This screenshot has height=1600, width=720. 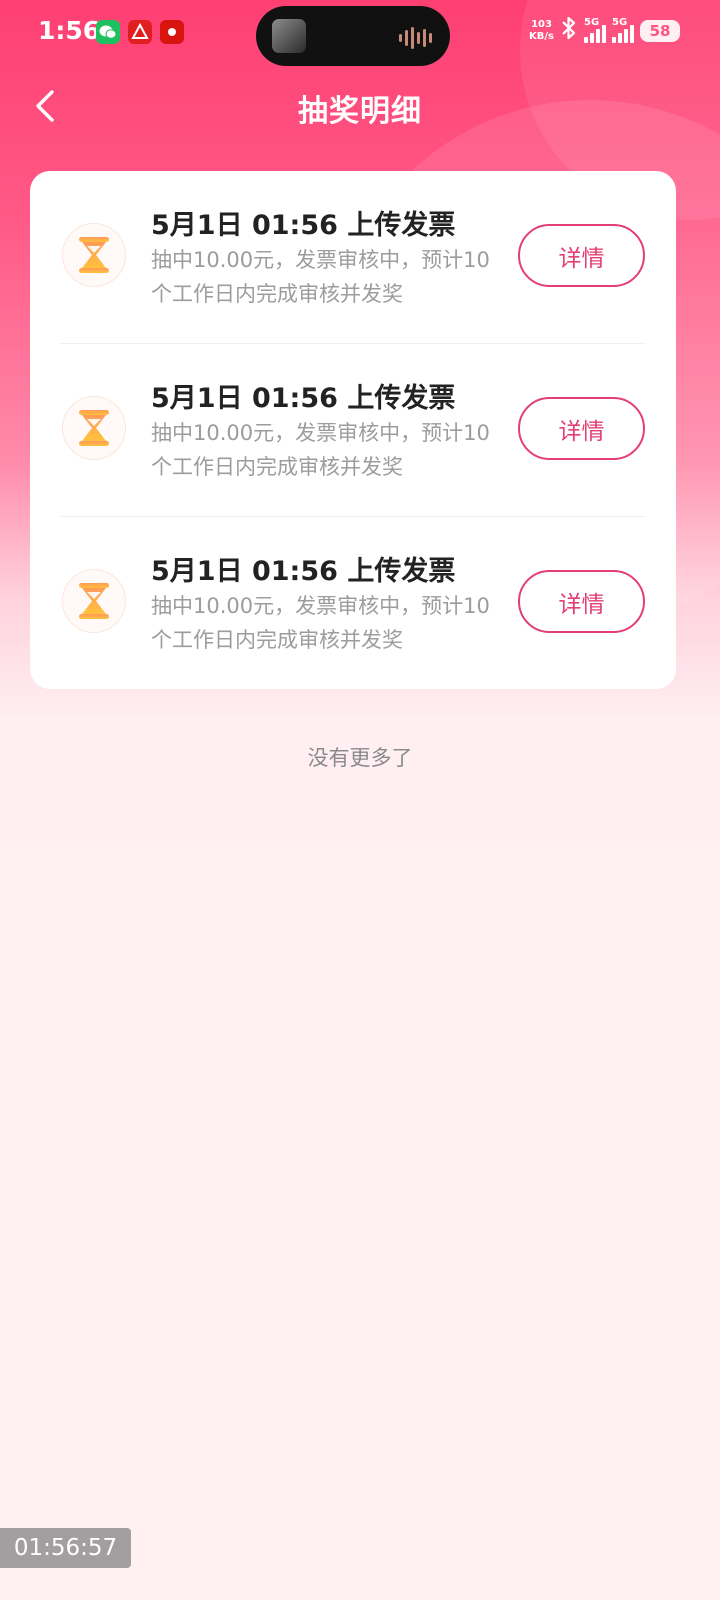 What do you see at coordinates (108, 32) in the screenshot?
I see `wechat-notification-icon` at bounding box center [108, 32].